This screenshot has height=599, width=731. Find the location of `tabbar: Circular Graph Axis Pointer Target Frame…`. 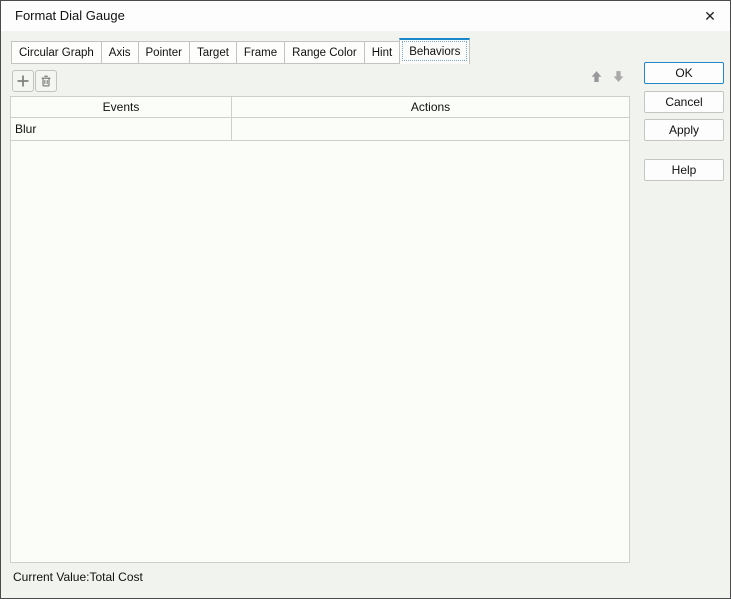

tabbar: Circular Graph Axis Pointer Target Frame… is located at coordinates (241, 51).